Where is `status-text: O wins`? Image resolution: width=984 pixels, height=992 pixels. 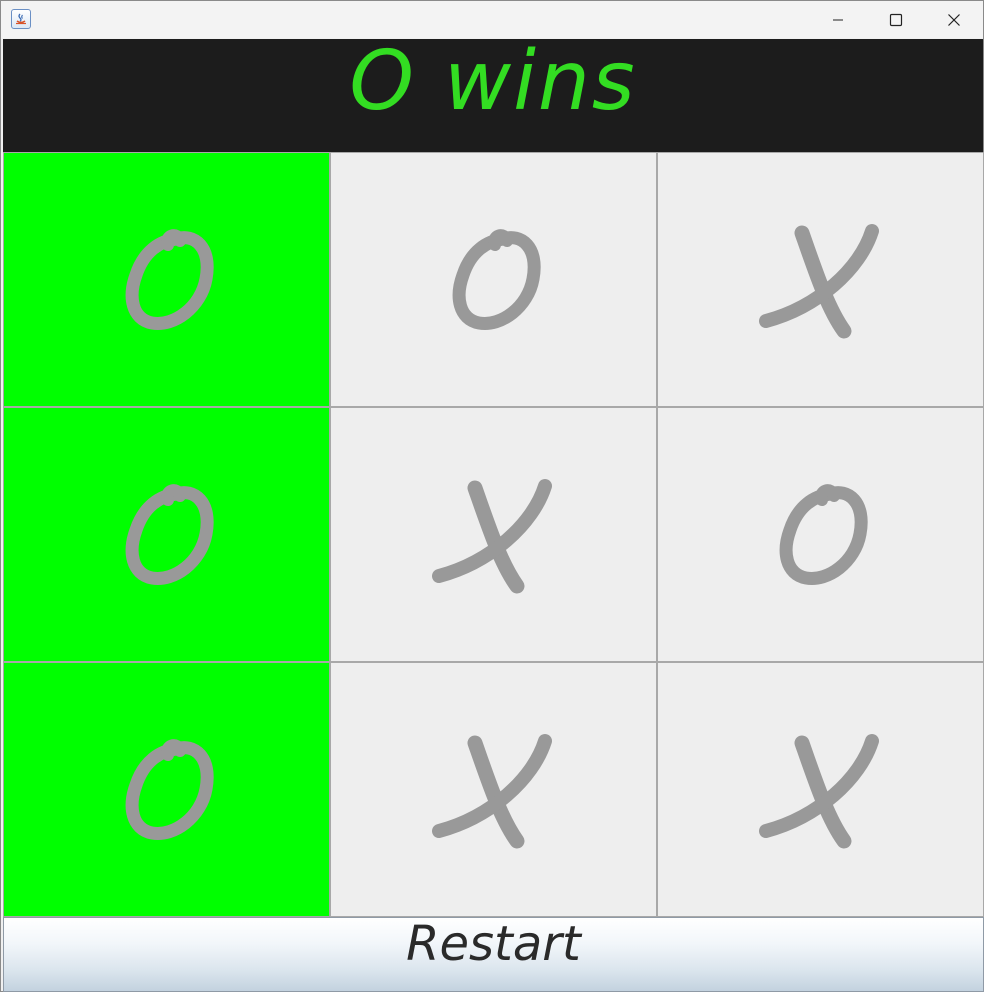 status-text: O wins is located at coordinates (493, 84).